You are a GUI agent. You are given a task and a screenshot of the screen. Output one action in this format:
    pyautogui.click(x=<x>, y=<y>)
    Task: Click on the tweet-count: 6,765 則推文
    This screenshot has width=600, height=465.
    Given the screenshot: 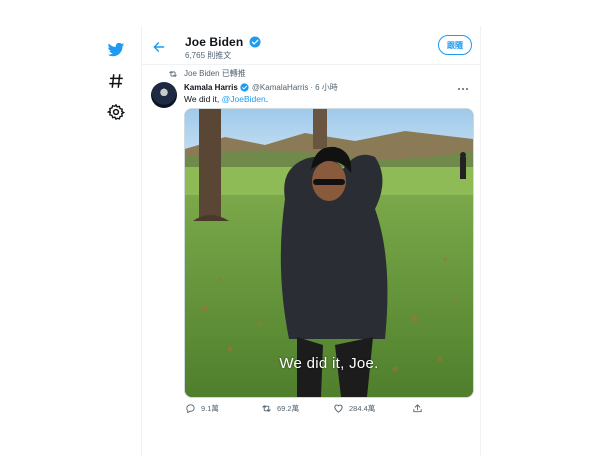 What is the action you would take?
    pyautogui.click(x=208, y=55)
    